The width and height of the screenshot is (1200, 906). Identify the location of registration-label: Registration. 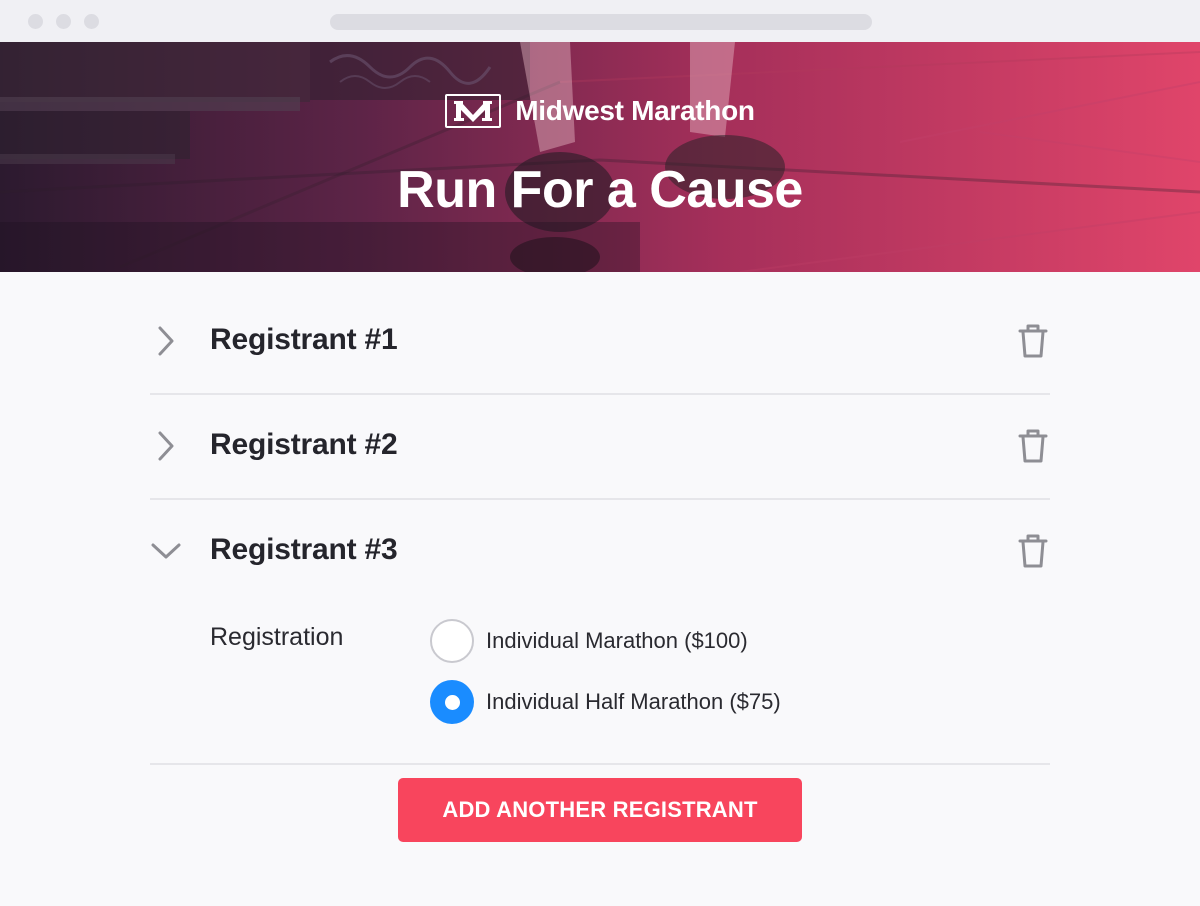
(277, 637).